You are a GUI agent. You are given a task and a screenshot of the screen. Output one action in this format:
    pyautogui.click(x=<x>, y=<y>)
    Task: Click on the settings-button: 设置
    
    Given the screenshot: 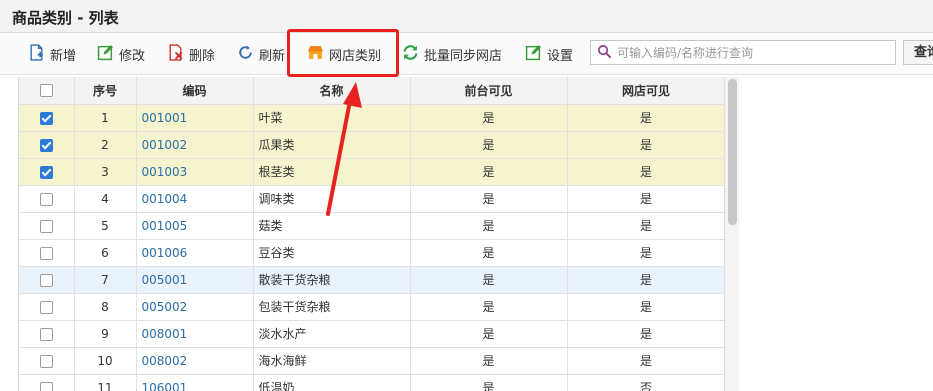 What is the action you would take?
    pyautogui.click(x=549, y=54)
    